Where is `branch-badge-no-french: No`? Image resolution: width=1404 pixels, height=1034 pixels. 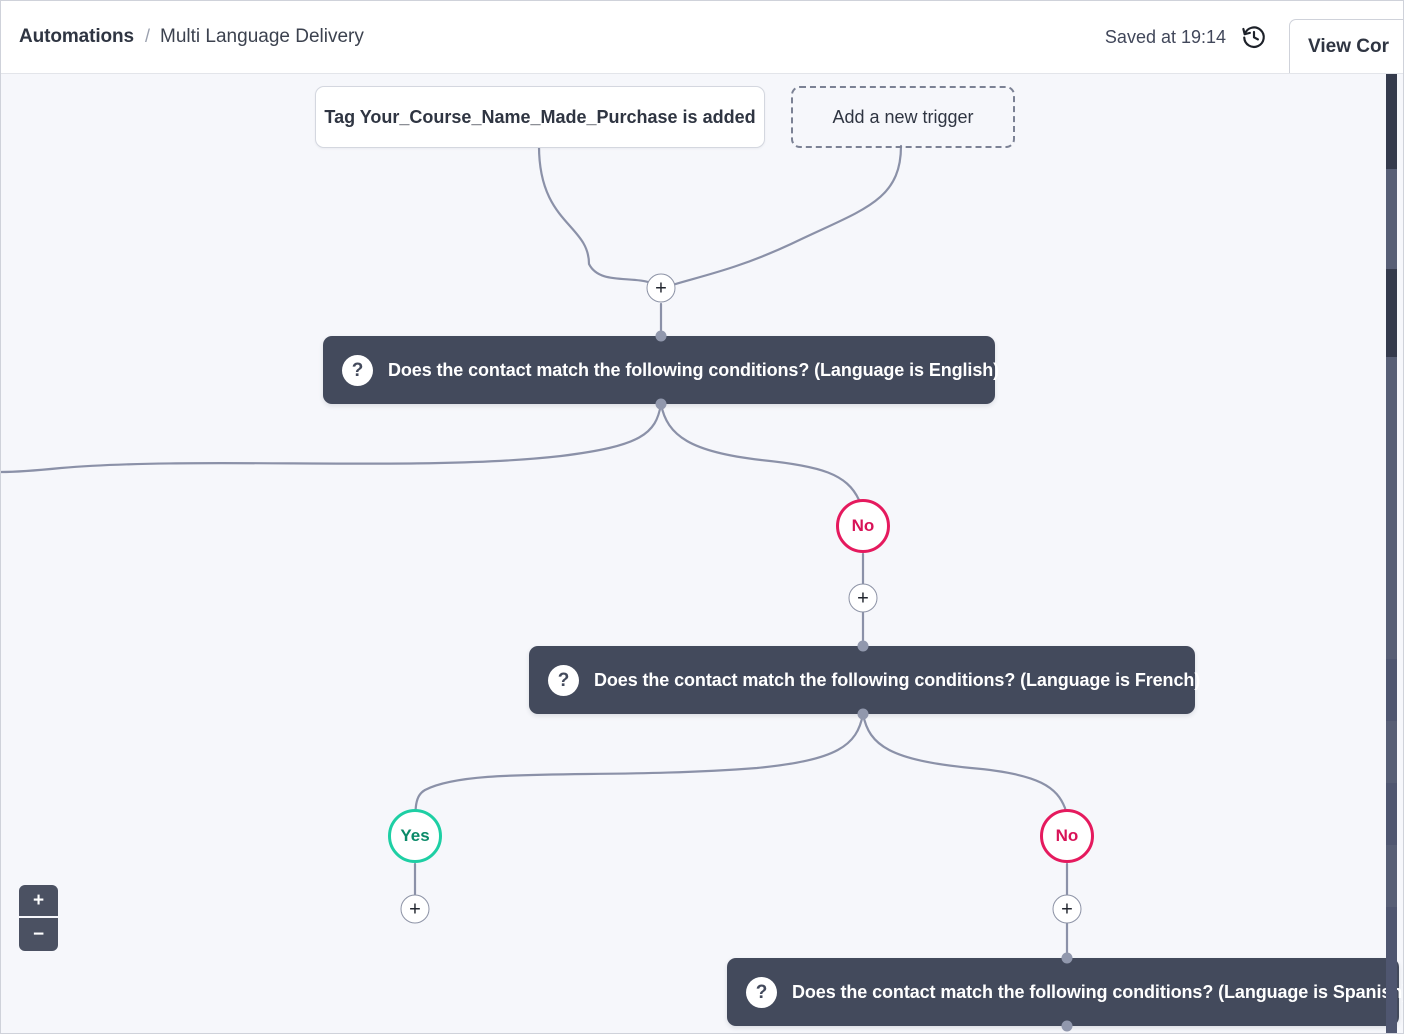 branch-badge-no-french: No is located at coordinates (1067, 836).